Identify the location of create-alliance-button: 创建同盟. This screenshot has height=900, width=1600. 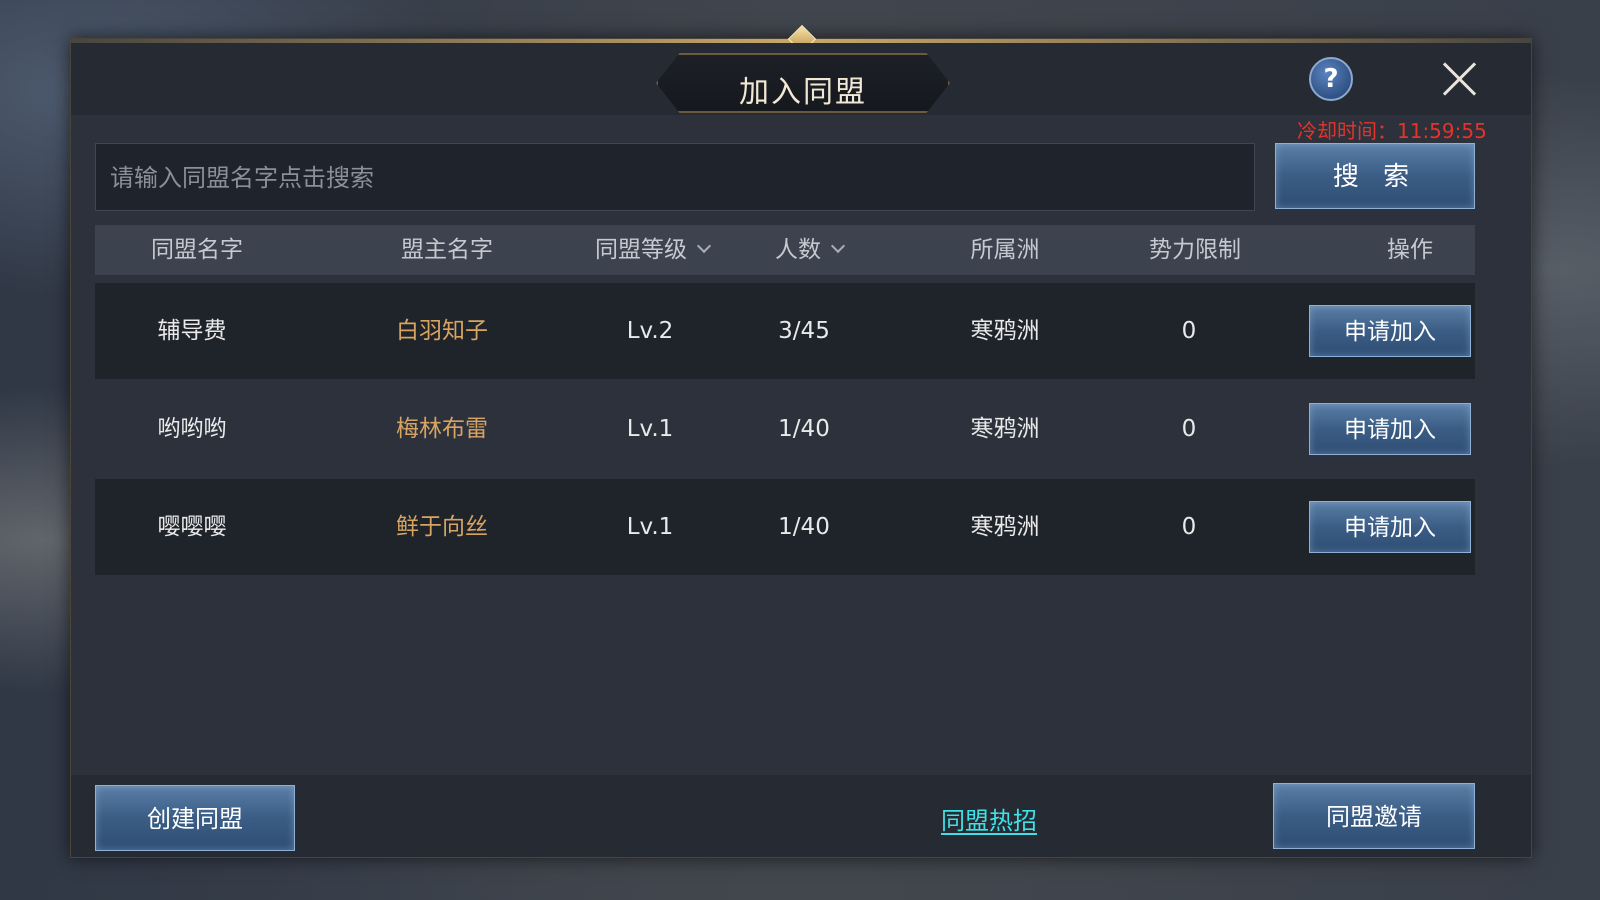
(195, 818).